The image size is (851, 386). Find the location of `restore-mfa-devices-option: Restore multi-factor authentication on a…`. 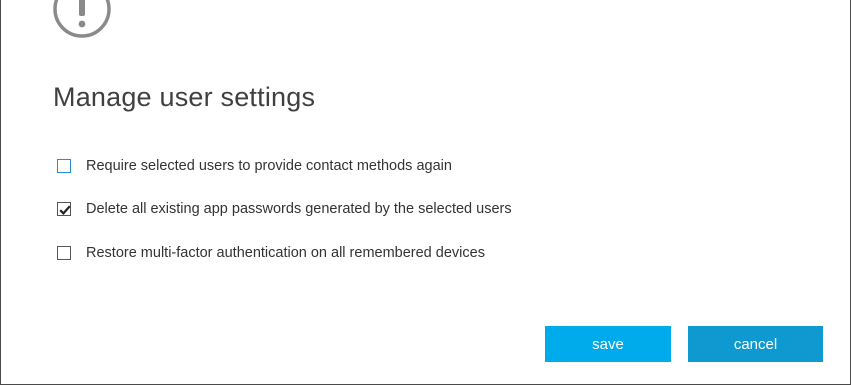

restore-mfa-devices-option: Restore multi-factor authentication on a… is located at coordinates (271, 253).